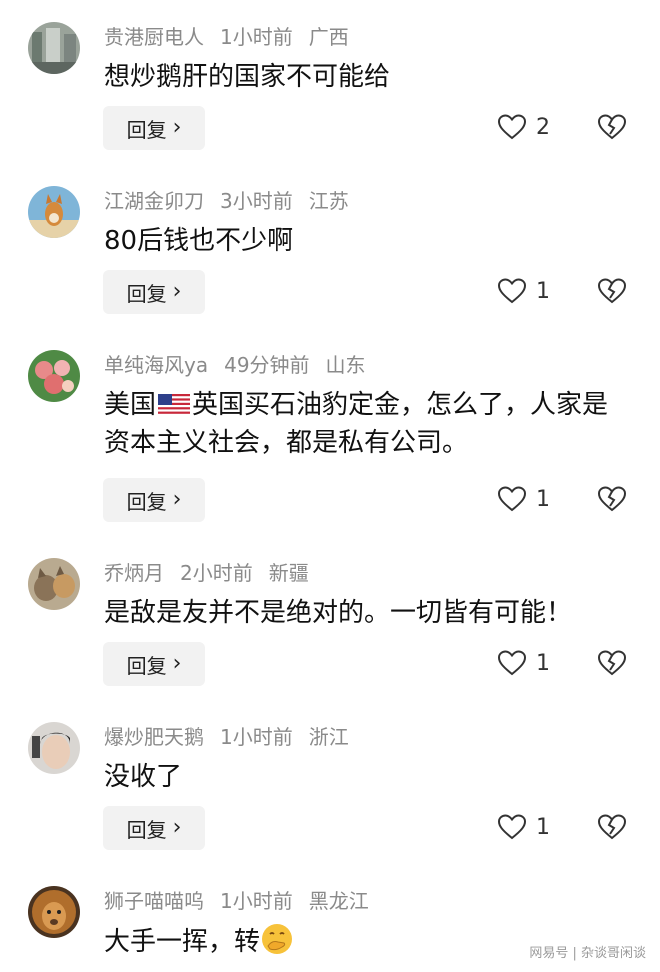 This screenshot has width=660, height=972. What do you see at coordinates (277, 939) in the screenshot?
I see `hand-over-mouth-emoji-icon` at bounding box center [277, 939].